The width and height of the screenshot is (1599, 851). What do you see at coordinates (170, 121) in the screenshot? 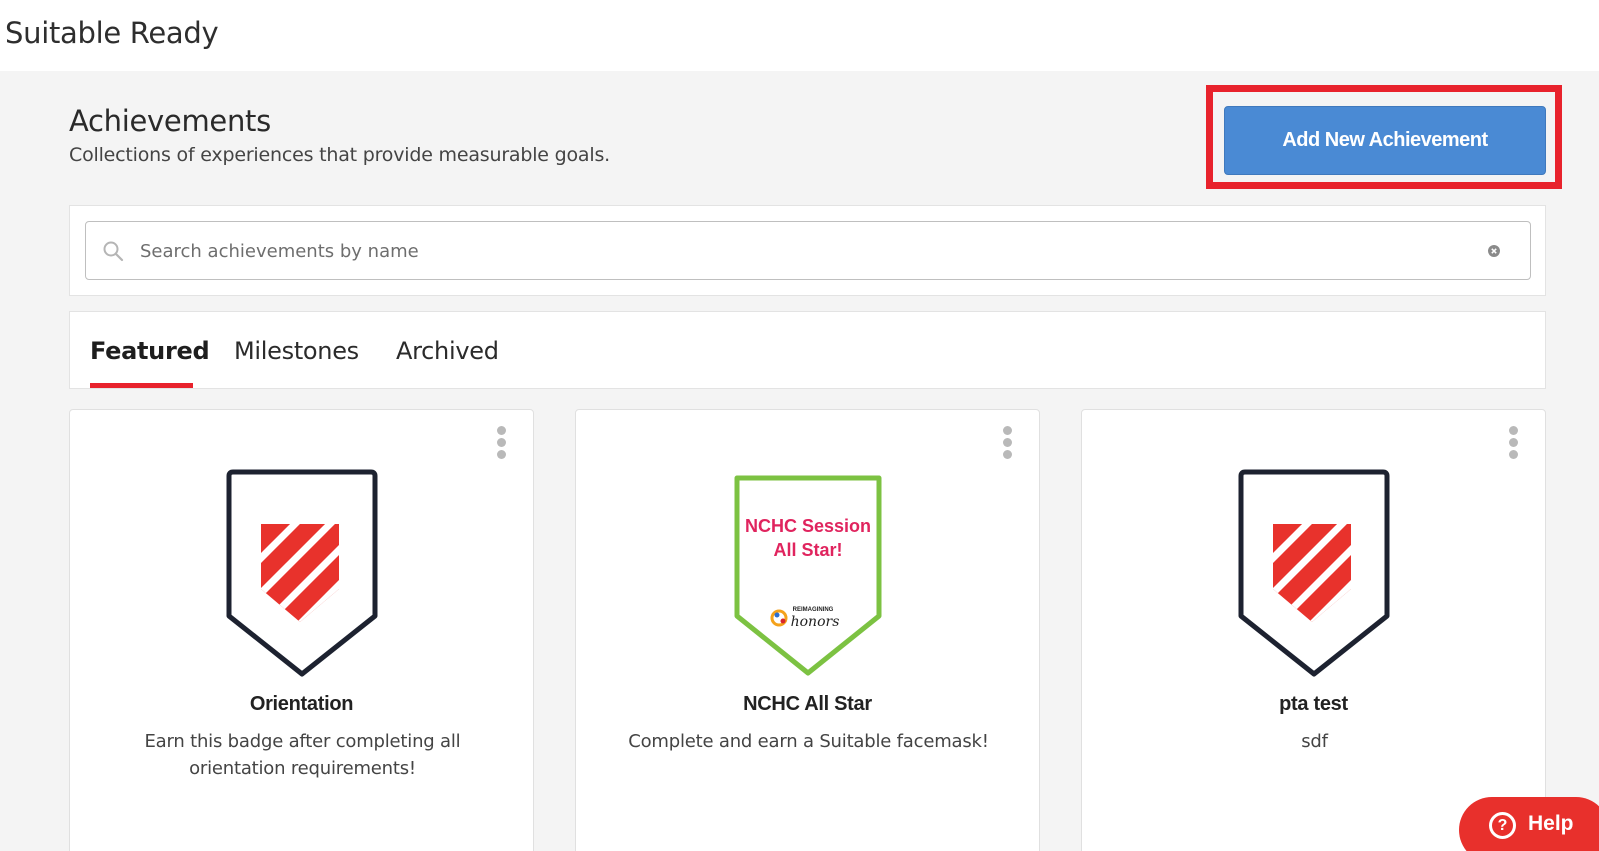
I see `page-title: Achievements` at bounding box center [170, 121].